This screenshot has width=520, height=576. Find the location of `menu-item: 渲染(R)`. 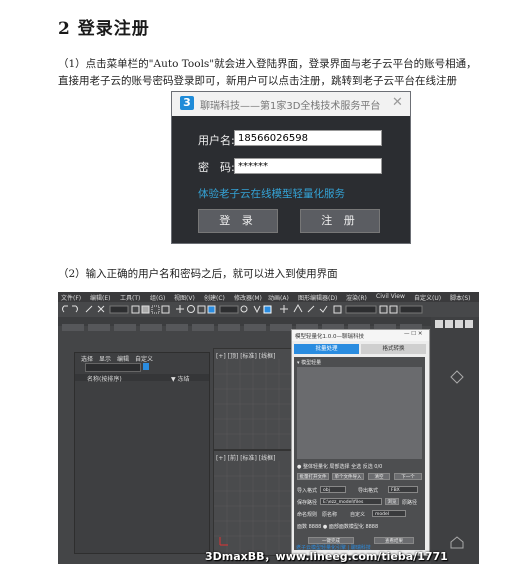

menu-item: 渲染(R) is located at coordinates (356, 297).